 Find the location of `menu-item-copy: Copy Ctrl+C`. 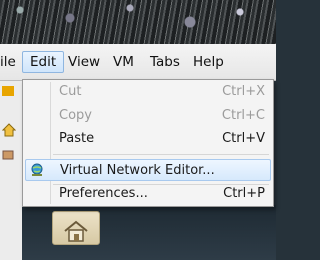

menu-item-copy: Copy Ctrl+C is located at coordinates (148, 116).